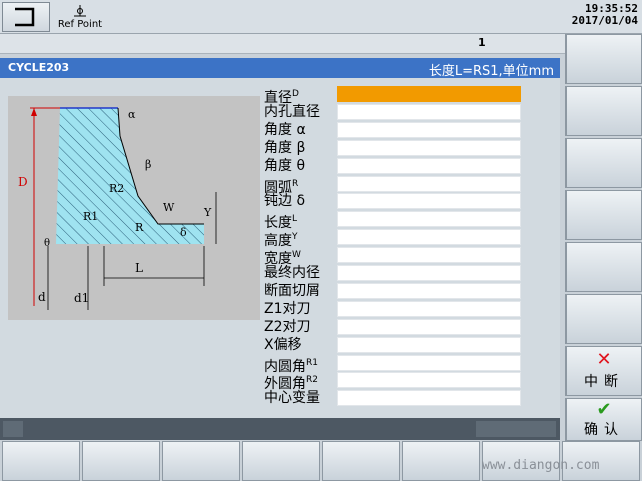  I want to click on param-label: 角度 θ, so click(284, 166).